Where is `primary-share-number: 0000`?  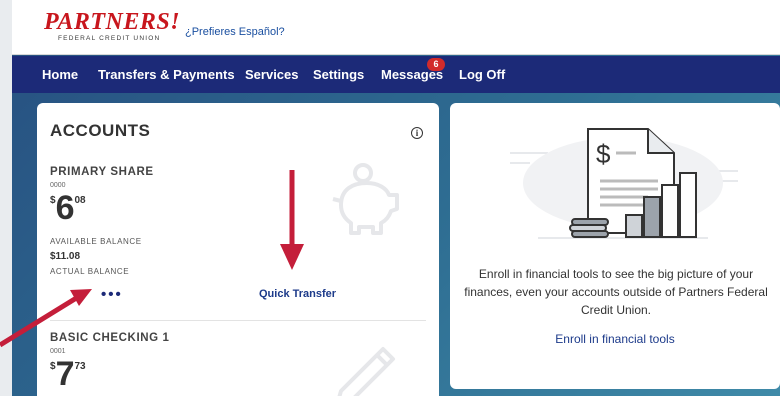
primary-share-number: 0000 is located at coordinates (58, 185).